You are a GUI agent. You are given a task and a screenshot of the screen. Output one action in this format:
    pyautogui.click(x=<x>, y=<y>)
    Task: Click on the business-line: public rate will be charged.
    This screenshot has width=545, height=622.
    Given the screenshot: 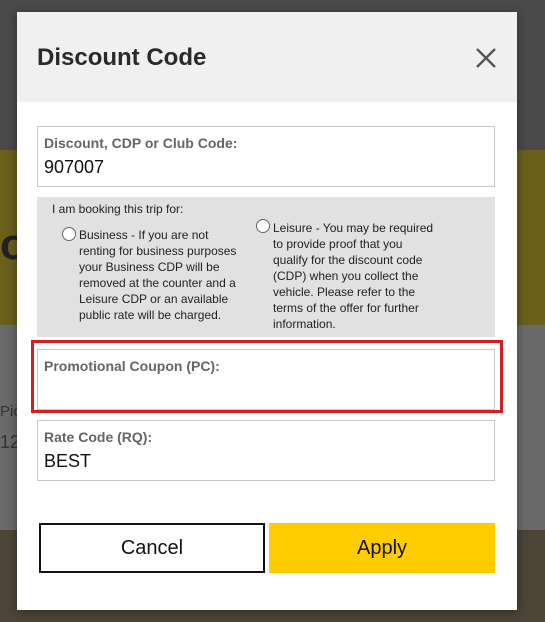 What is the action you would take?
    pyautogui.click(x=150, y=315)
    